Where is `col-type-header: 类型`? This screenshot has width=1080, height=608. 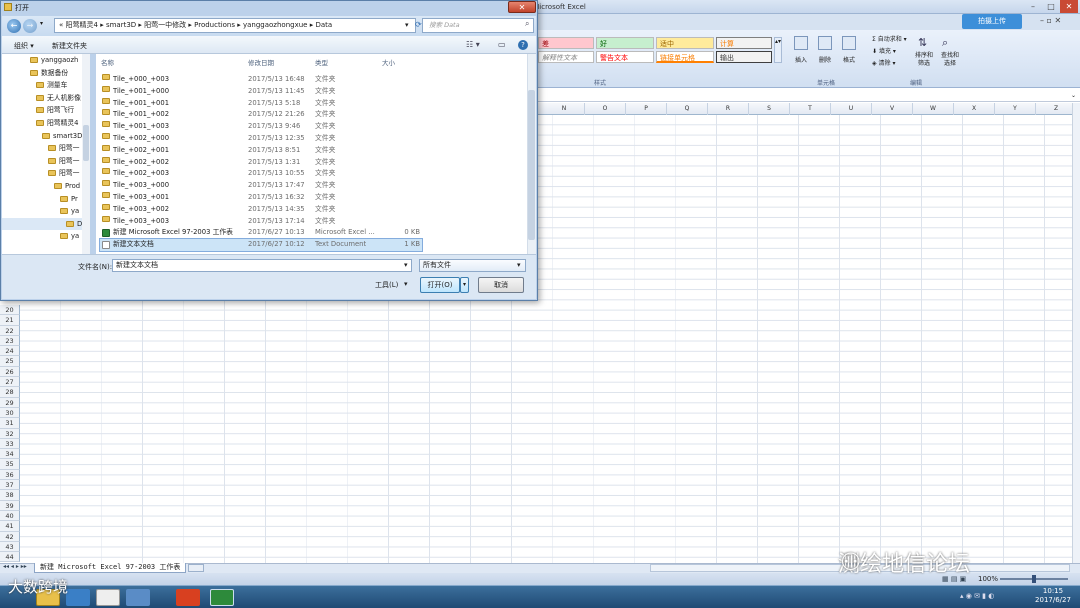
col-type-header: 类型 is located at coordinates (321, 62).